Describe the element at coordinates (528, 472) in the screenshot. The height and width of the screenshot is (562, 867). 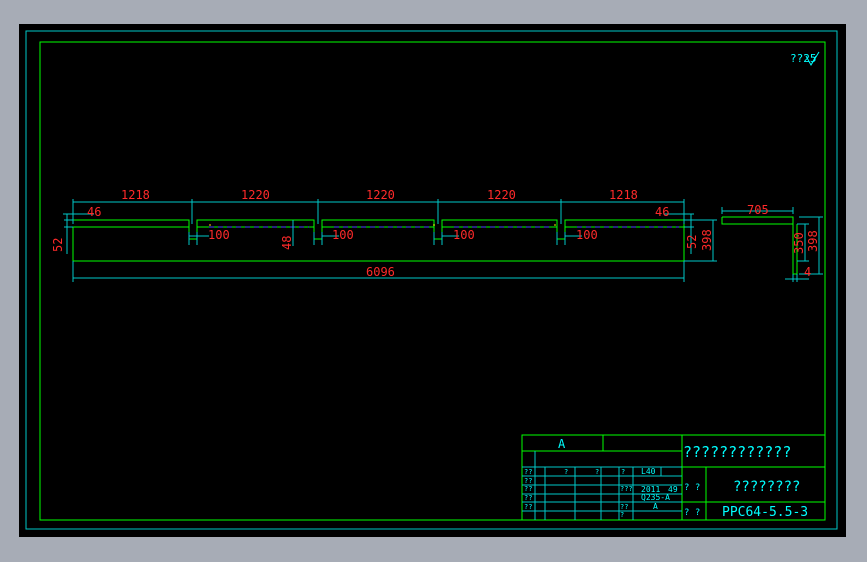
I see `row-label-1: ??` at that location.